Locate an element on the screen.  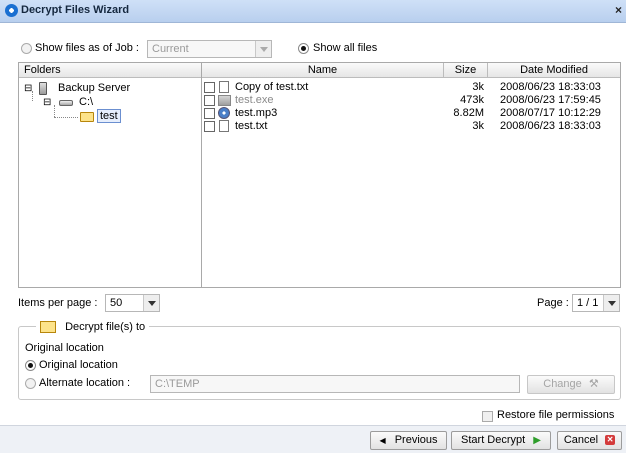
open-folder-icon is located at coordinates (48, 327).